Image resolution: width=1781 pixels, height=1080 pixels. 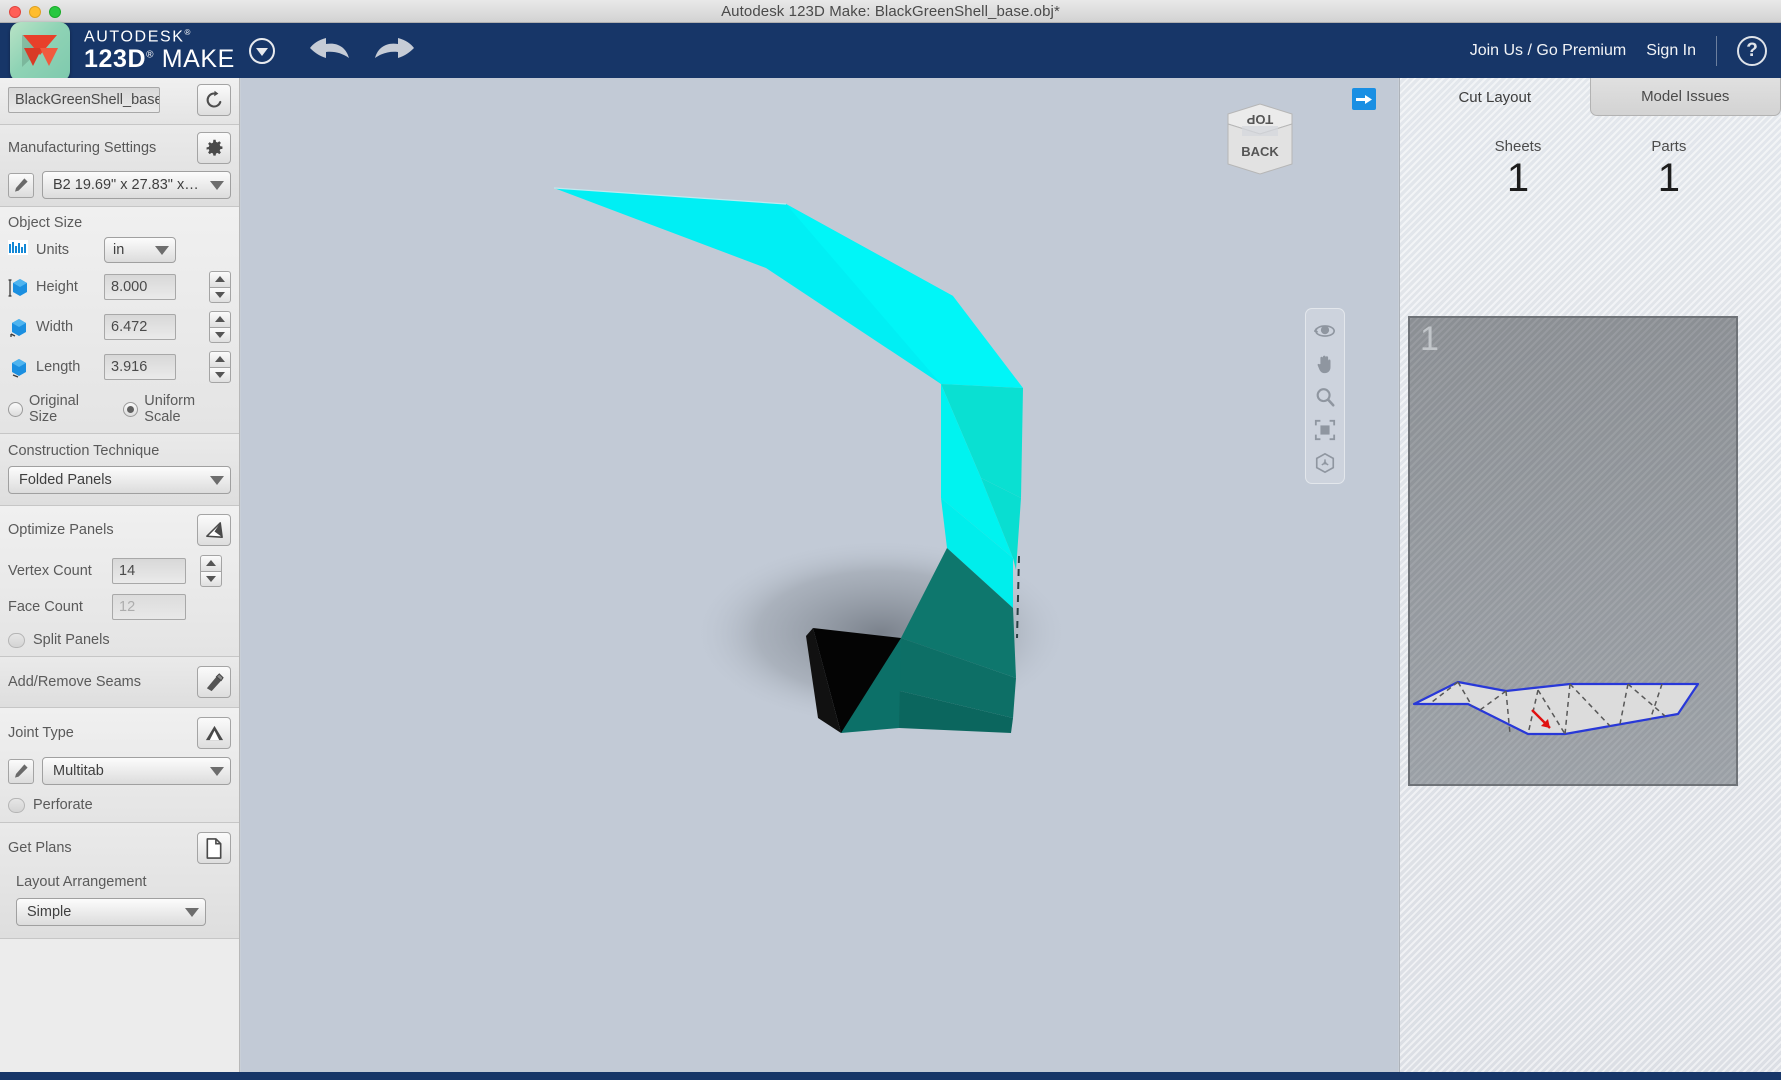 What do you see at coordinates (1259, 119) in the screenshot?
I see `viewcube-top-label: TOP` at bounding box center [1259, 119].